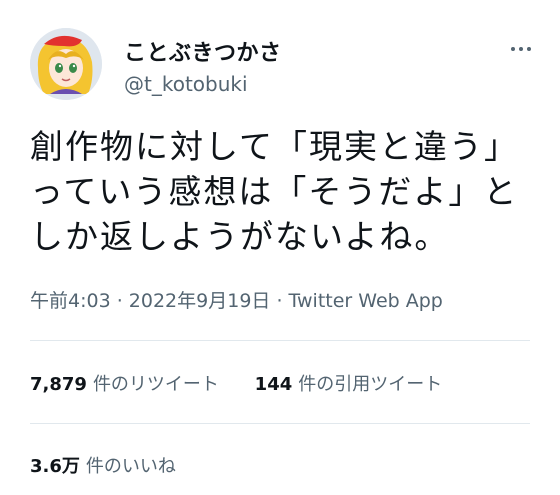 The width and height of the screenshot is (560, 495). Describe the element at coordinates (199, 301) in the screenshot. I see `tweet-date: 2022年9月19日` at that location.